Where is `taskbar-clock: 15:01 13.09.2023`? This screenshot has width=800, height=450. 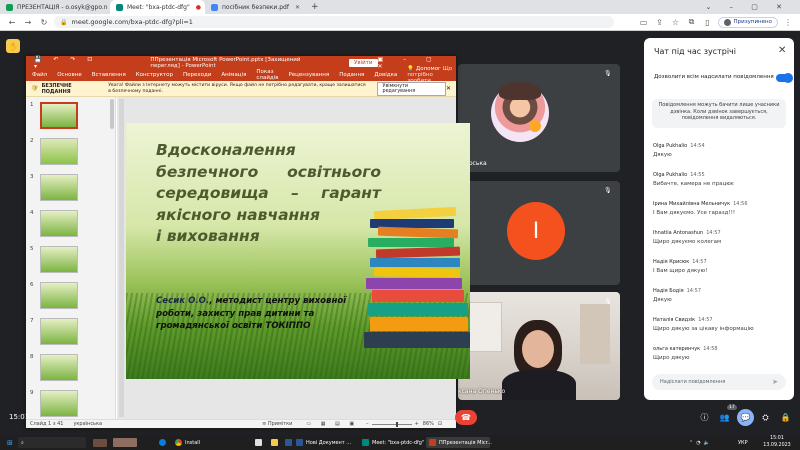 taskbar-clock: 15:01 13.09.2023 is located at coordinates (777, 442).